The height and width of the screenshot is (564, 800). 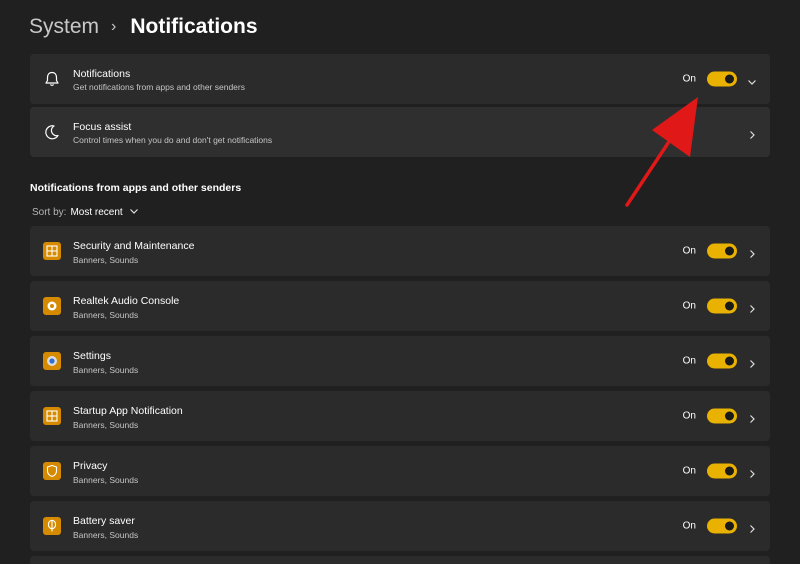 What do you see at coordinates (400, 526) in the screenshot?
I see `app-row-battery-saver: Battery saver Banners, Sounds On` at bounding box center [400, 526].